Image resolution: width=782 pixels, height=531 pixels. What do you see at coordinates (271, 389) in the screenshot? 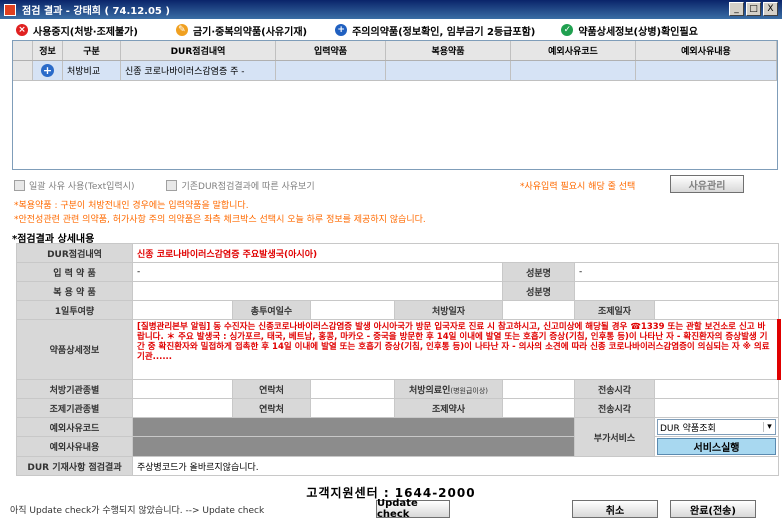
I see `contact-label: 연락처` at bounding box center [271, 389].